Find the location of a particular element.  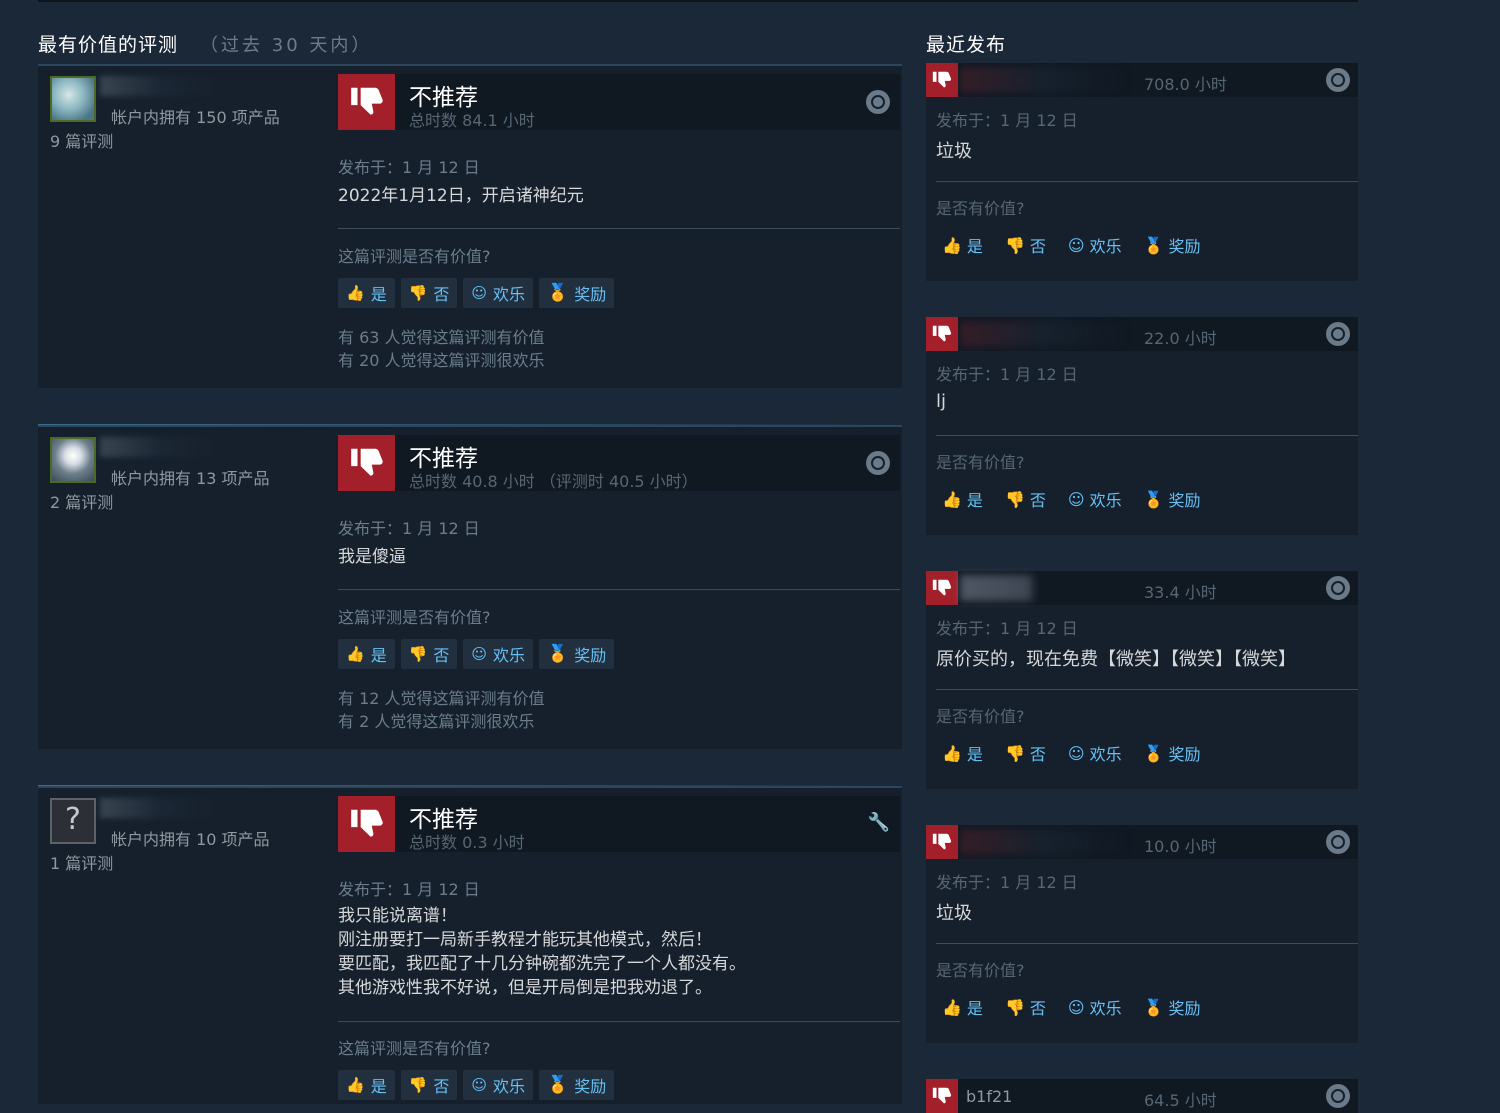

vote-header: 不推荐 总时数 0.3 小时 🔧 is located at coordinates (619, 824).